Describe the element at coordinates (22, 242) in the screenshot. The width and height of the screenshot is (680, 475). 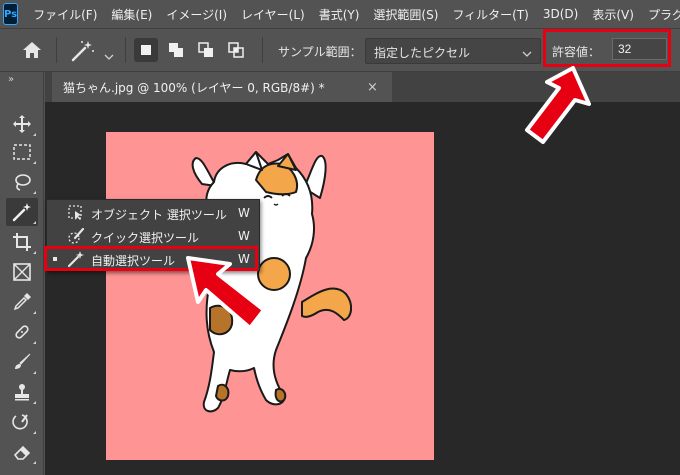
I see `crop-tool-icon` at that location.